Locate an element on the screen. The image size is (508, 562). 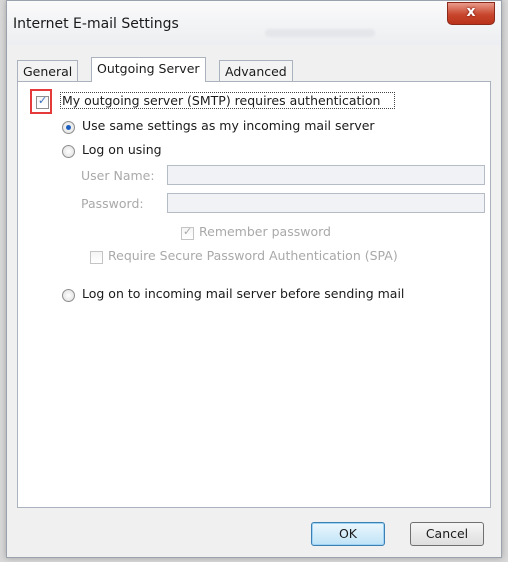
blurred-background-text is located at coordinates (320, 33).